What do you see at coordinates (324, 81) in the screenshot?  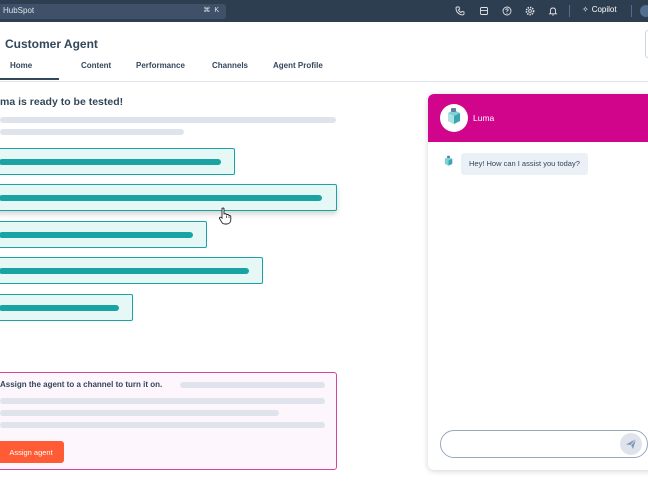 I see `tabs-divider` at bounding box center [324, 81].